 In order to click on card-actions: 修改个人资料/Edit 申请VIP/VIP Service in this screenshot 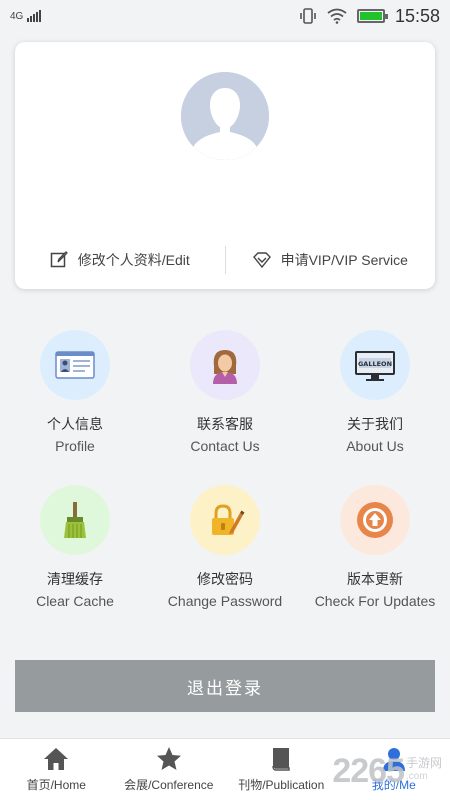, I will do `click(225, 260)`.